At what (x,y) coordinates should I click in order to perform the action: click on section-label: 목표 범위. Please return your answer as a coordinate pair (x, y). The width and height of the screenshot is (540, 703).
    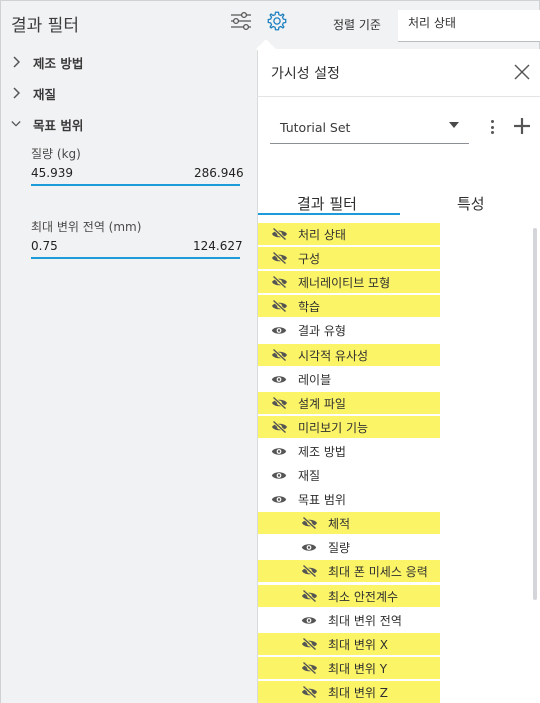
    Looking at the image, I should click on (58, 125).